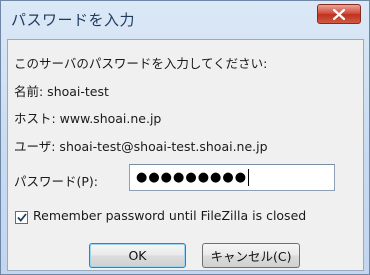 The height and width of the screenshot is (275, 370). What do you see at coordinates (192, 177) in the screenshot?
I see `password-value: ●●●●●●●●●` at bounding box center [192, 177].